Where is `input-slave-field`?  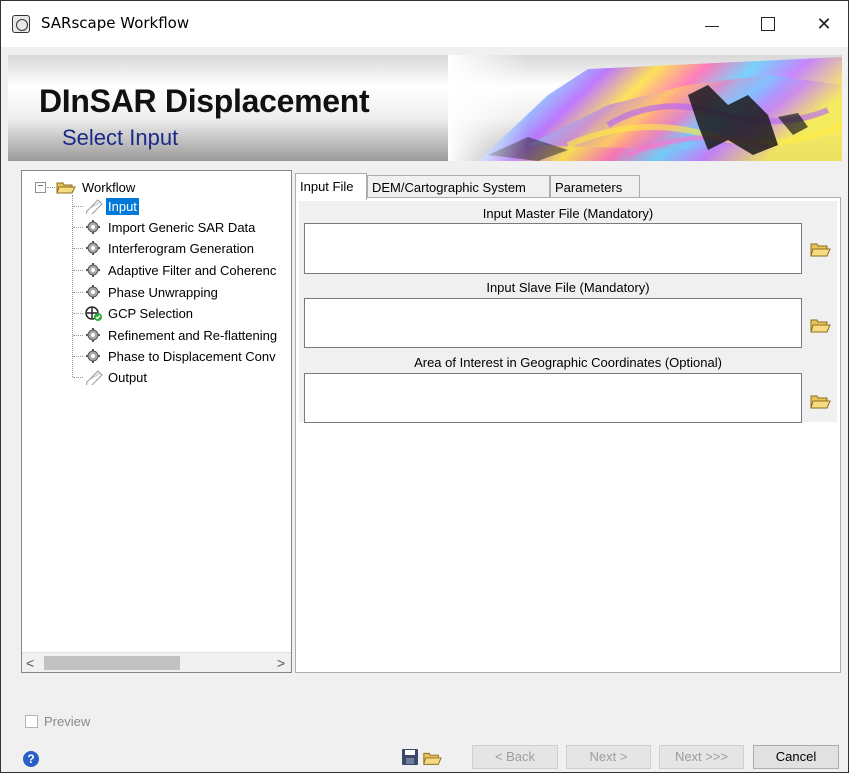
input-slave-field is located at coordinates (553, 323).